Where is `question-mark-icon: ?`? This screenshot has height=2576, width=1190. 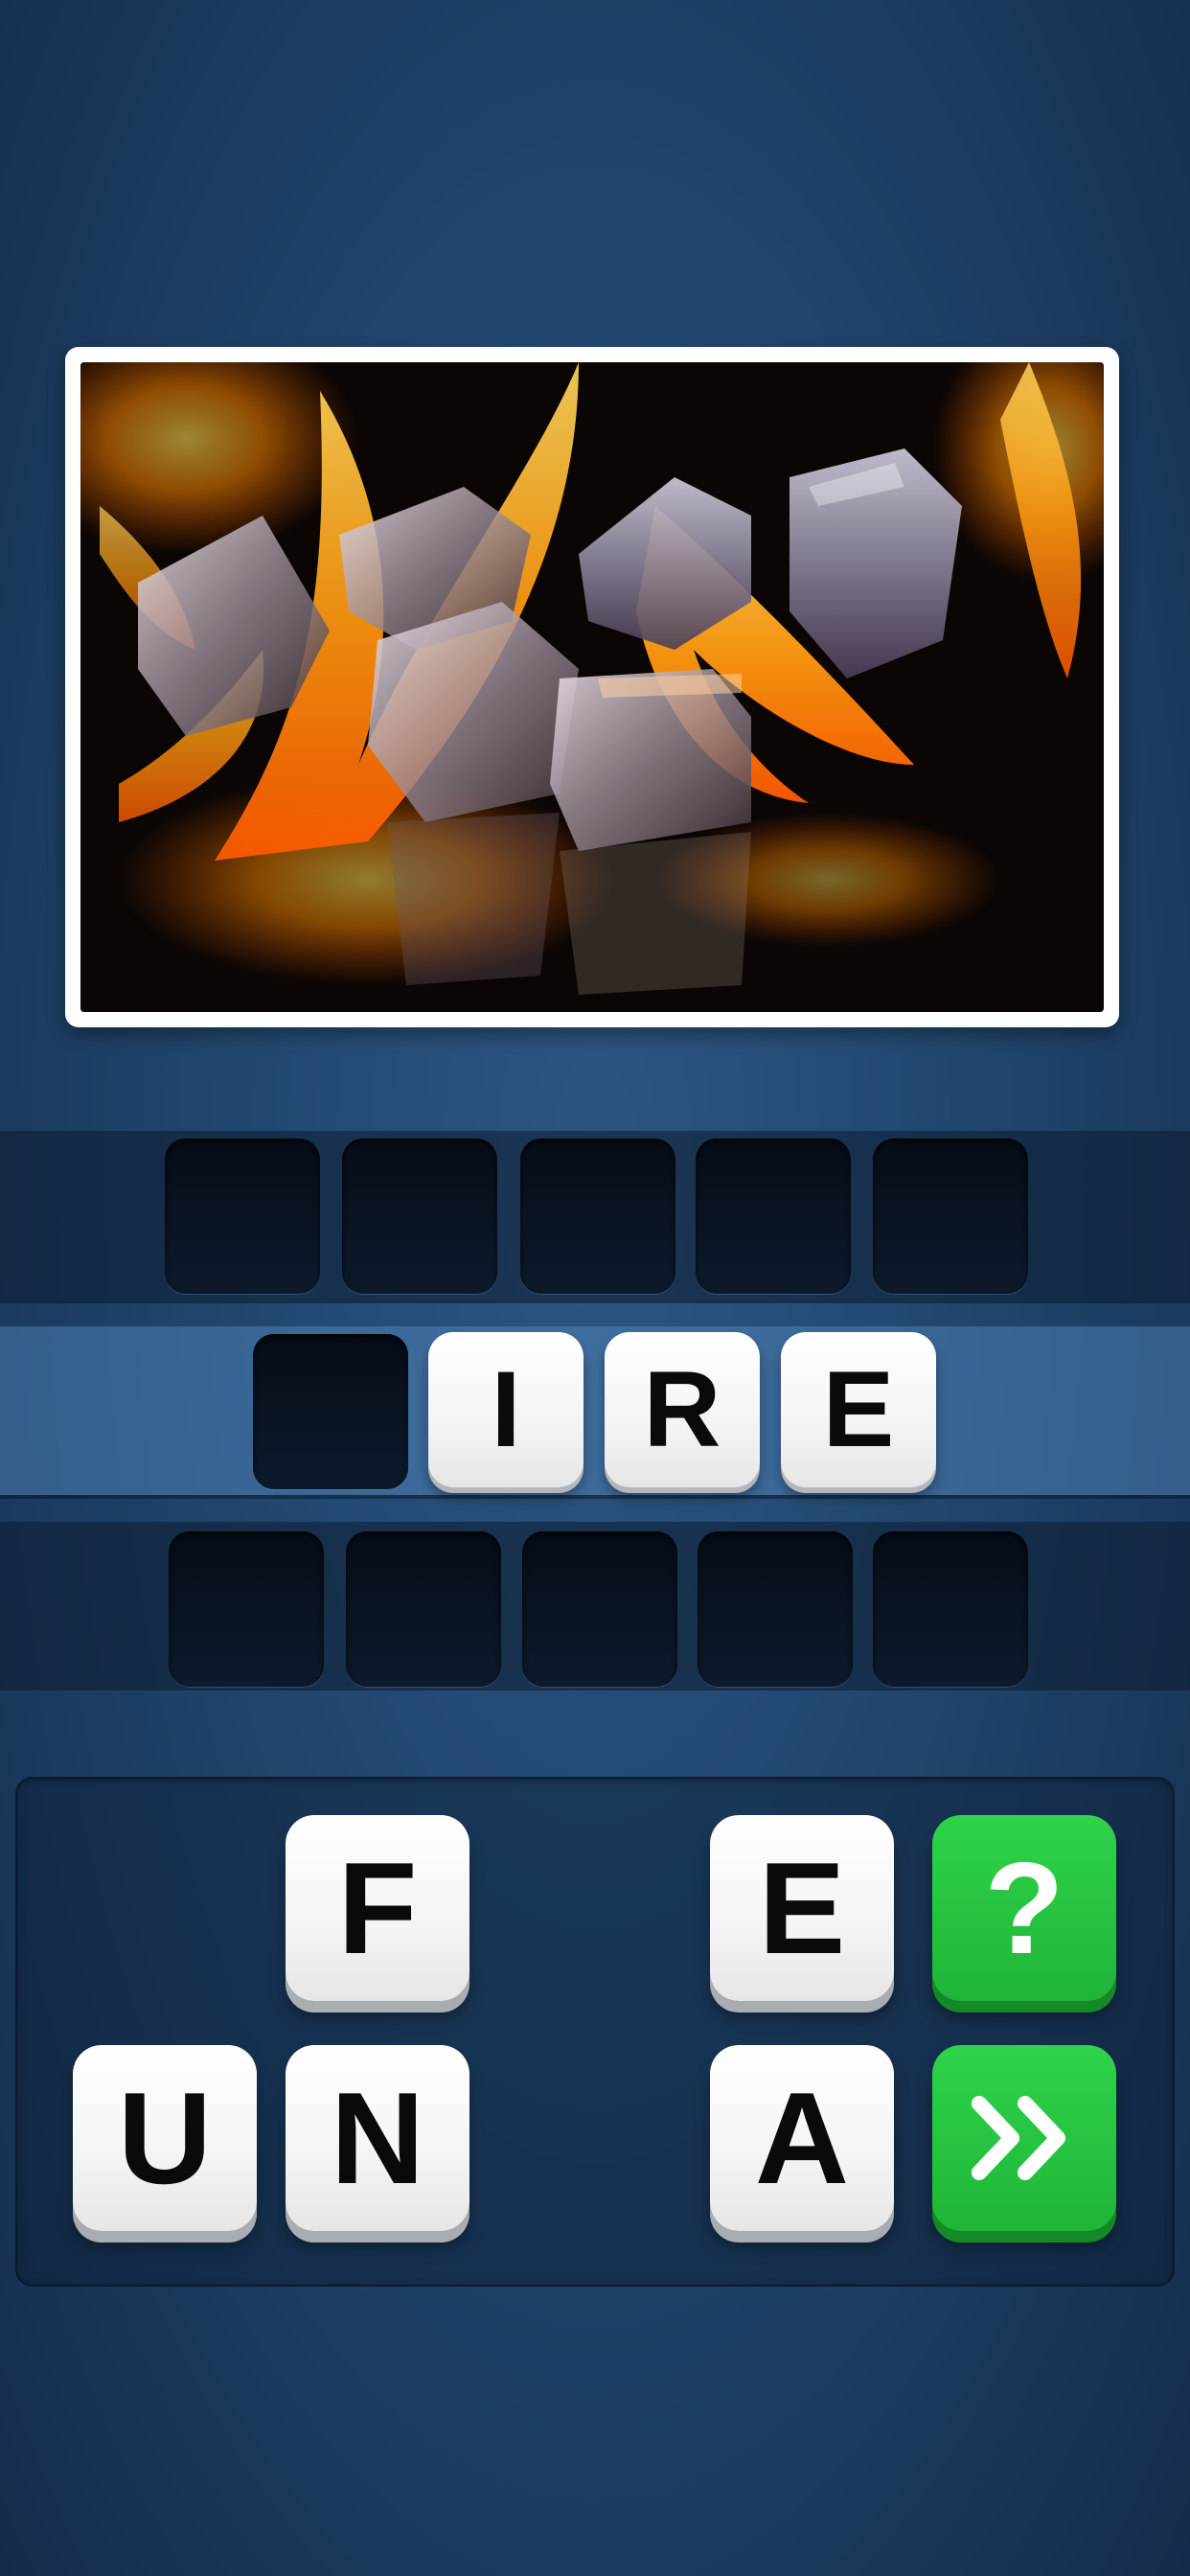
question-mark-icon: ? is located at coordinates (1024, 1908).